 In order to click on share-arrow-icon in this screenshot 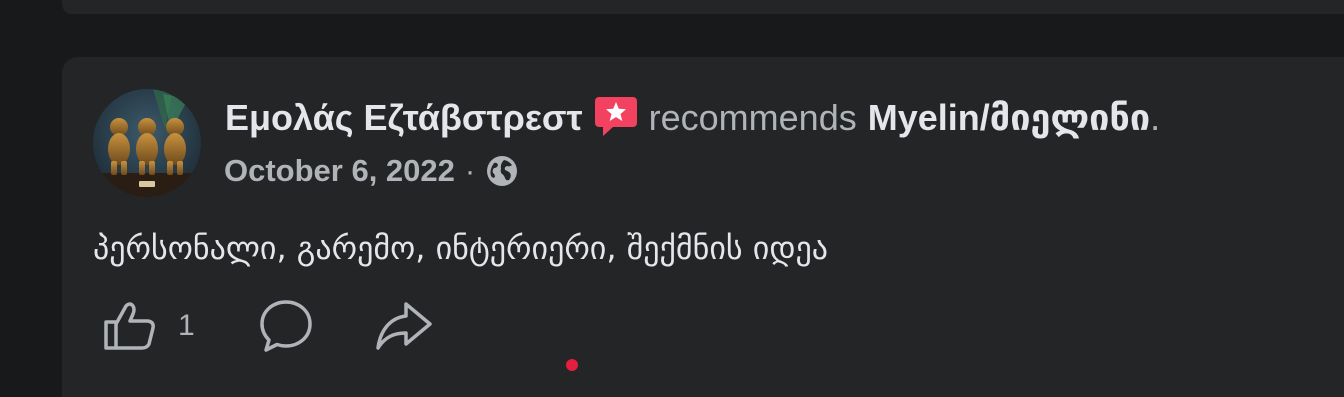, I will do `click(404, 326)`.